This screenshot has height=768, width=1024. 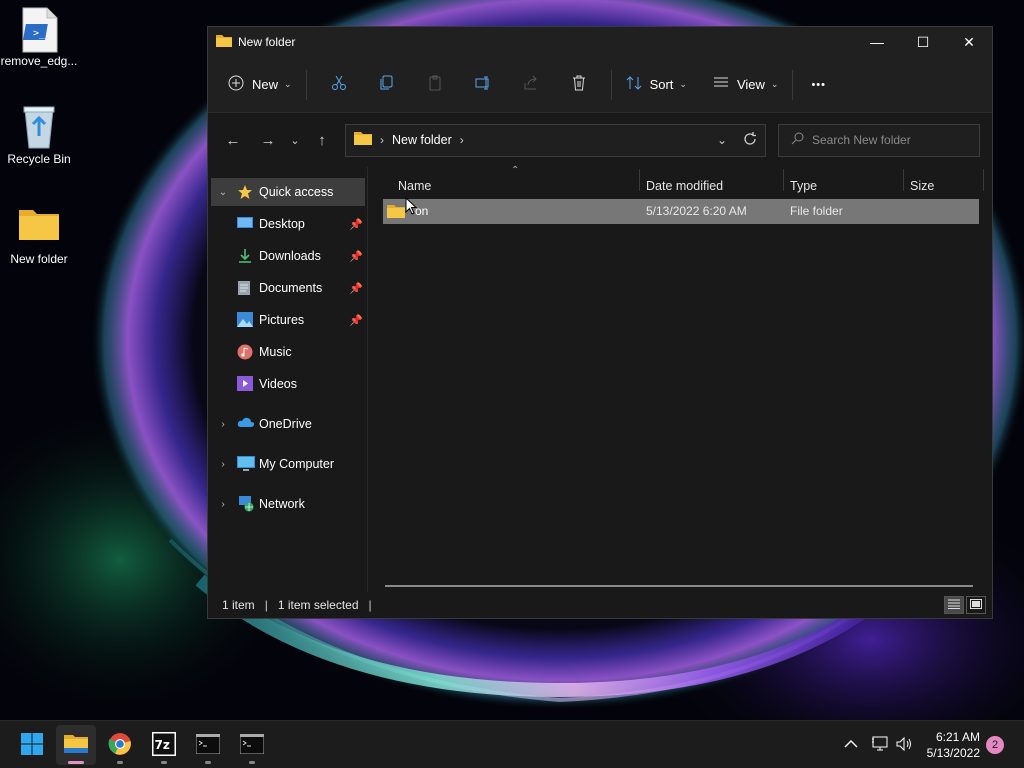 What do you see at coordinates (120, 745) in the screenshot?
I see `taskbar-chrome` at bounding box center [120, 745].